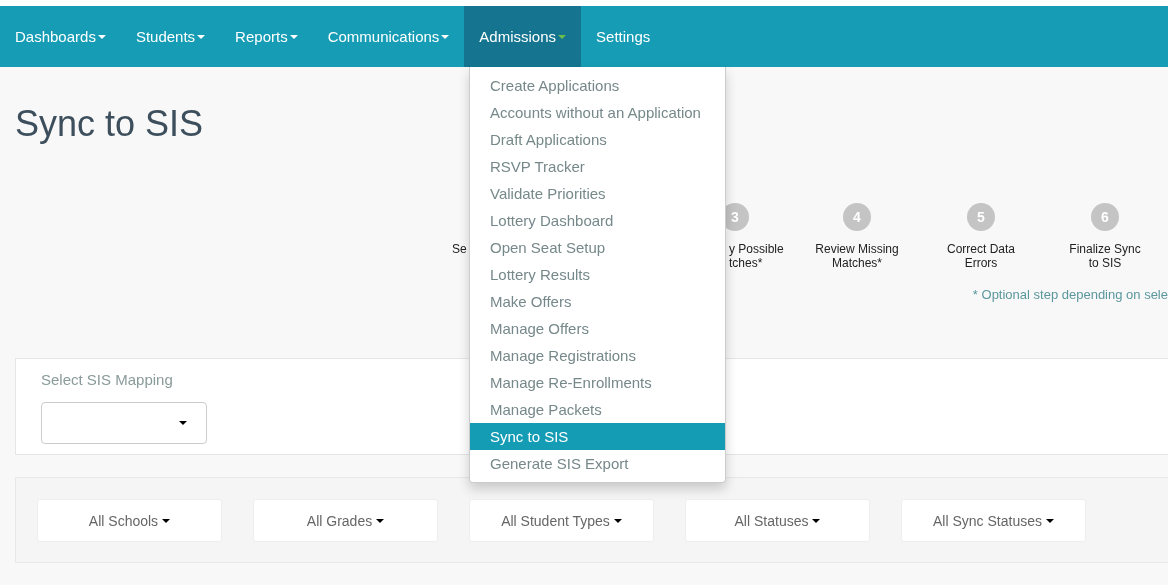 This screenshot has width=1168, height=585. I want to click on menu-item: Open Seat Setup, so click(597, 247).